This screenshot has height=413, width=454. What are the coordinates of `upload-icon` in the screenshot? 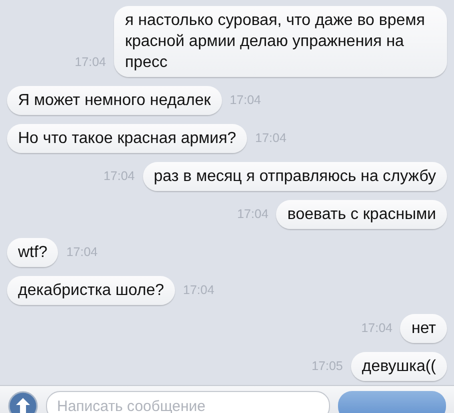 It's located at (23, 402).